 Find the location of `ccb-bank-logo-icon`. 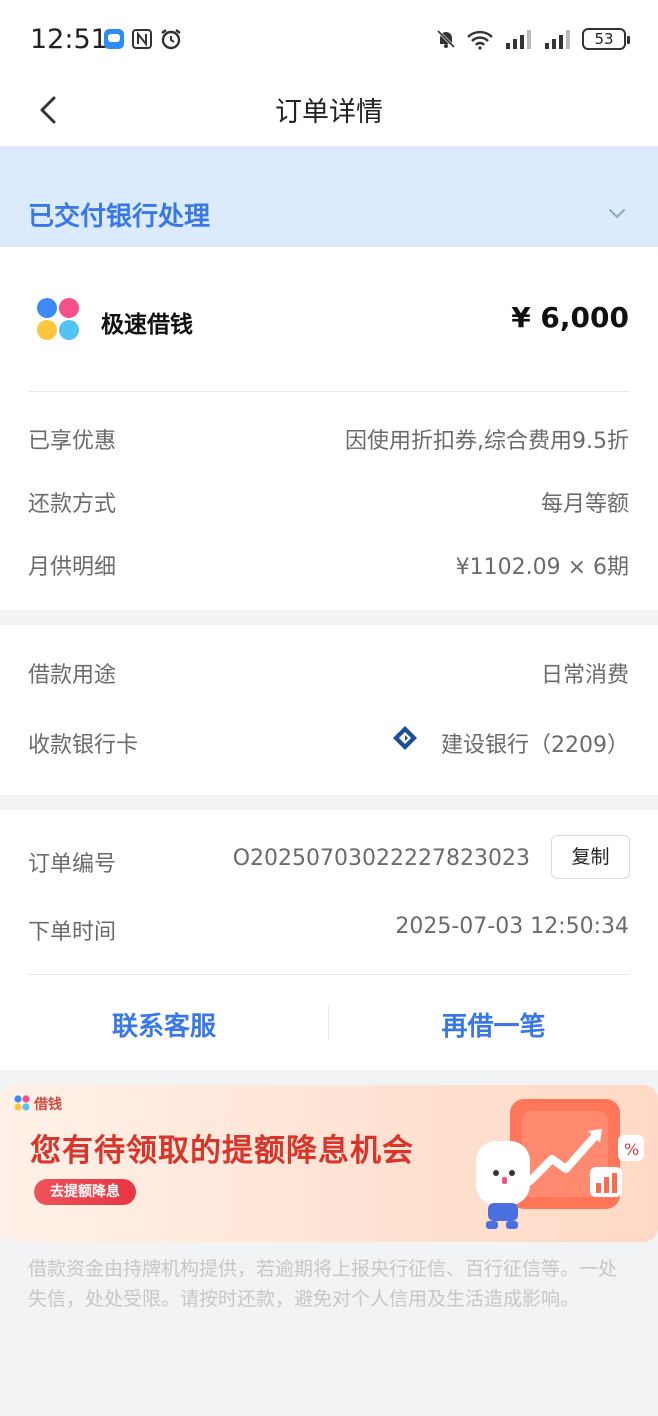

ccb-bank-logo-icon is located at coordinates (405, 738).